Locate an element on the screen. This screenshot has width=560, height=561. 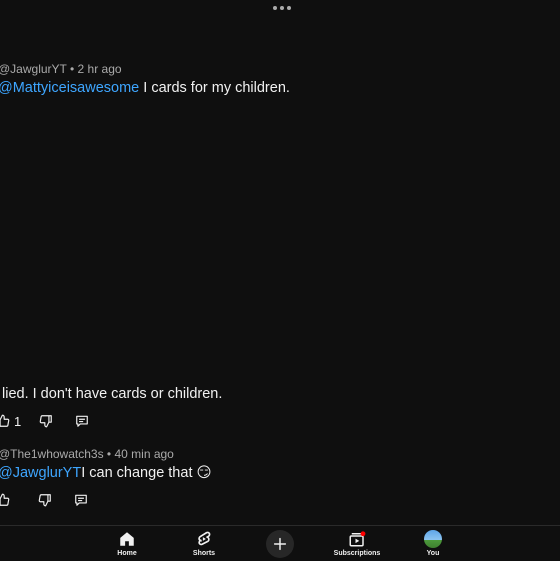
home-icon is located at coordinates (127, 539).